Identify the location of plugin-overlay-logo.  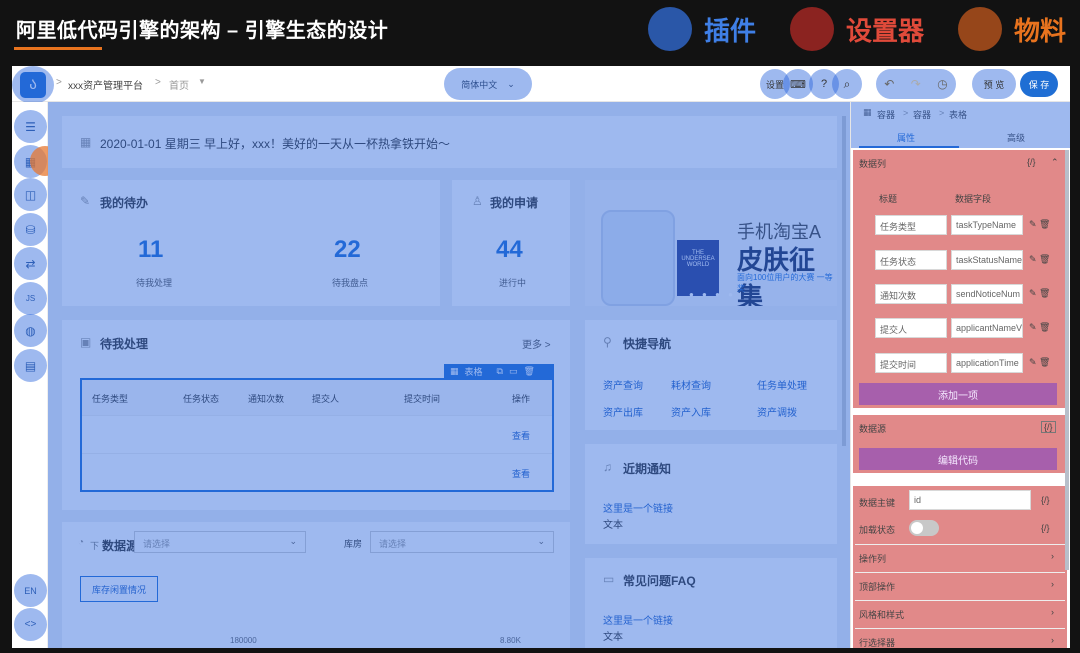
(33, 85).